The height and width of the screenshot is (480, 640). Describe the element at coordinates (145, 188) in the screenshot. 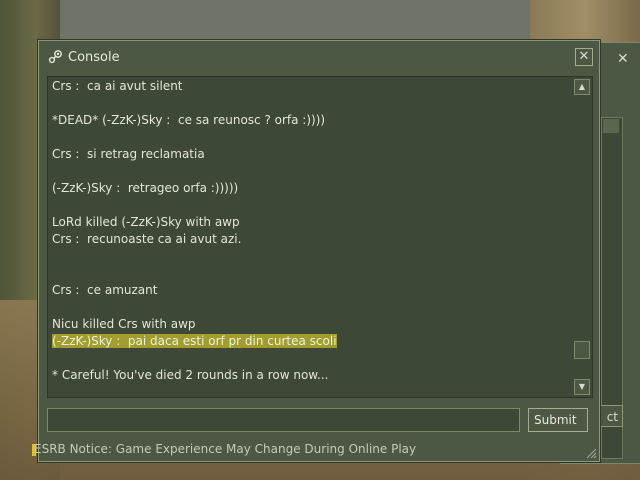

I see `console-log-line-text: (-ZzK-)Sky : retrageo orfa :)))))` at that location.